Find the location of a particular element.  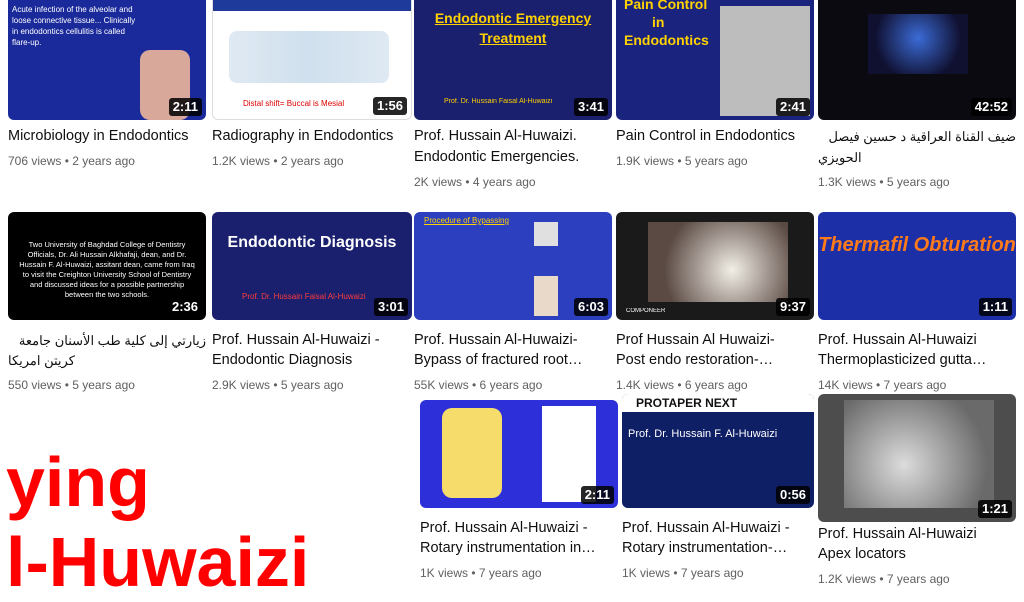

thumbnail-caption: Treatment is located at coordinates (513, 38).